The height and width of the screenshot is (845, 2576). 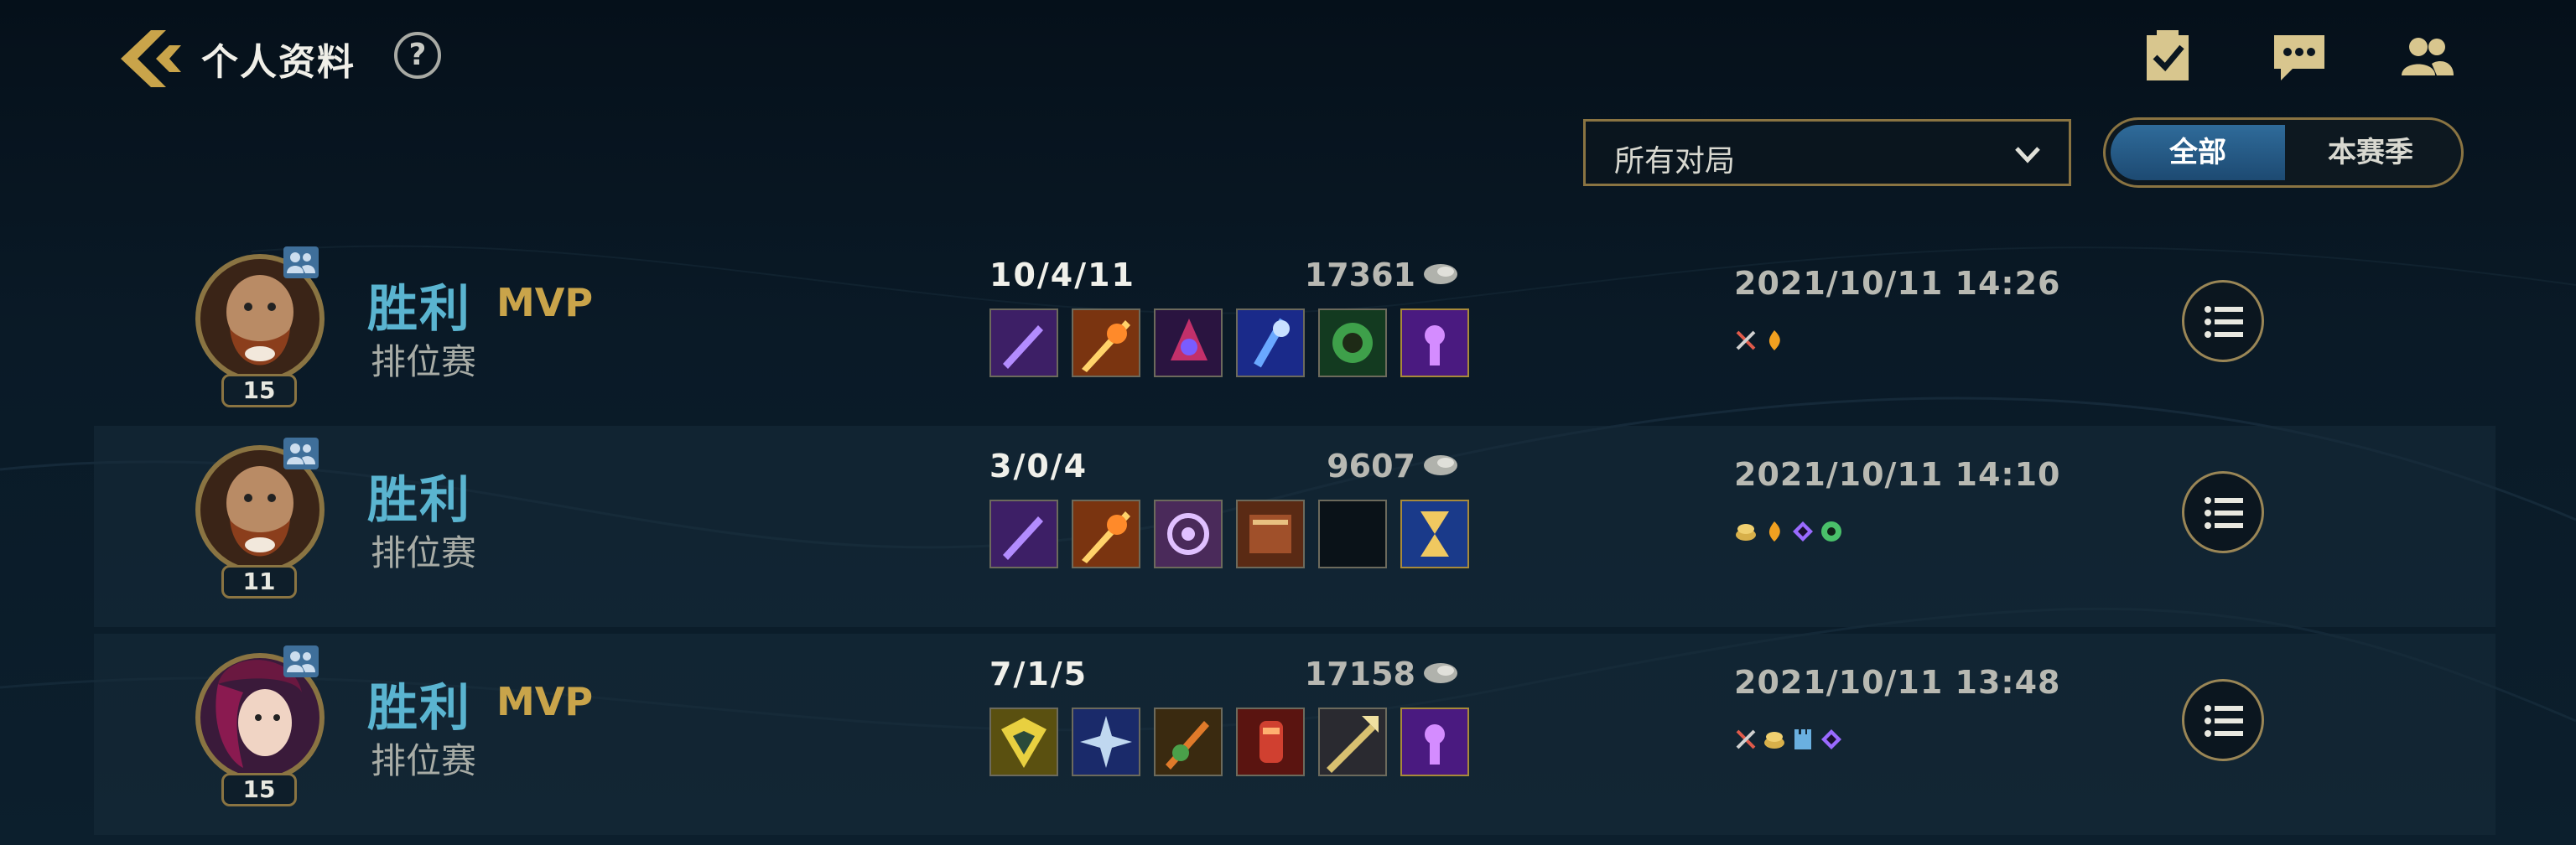 I want to click on emerald-blade-icon, so click(x=1188, y=742).